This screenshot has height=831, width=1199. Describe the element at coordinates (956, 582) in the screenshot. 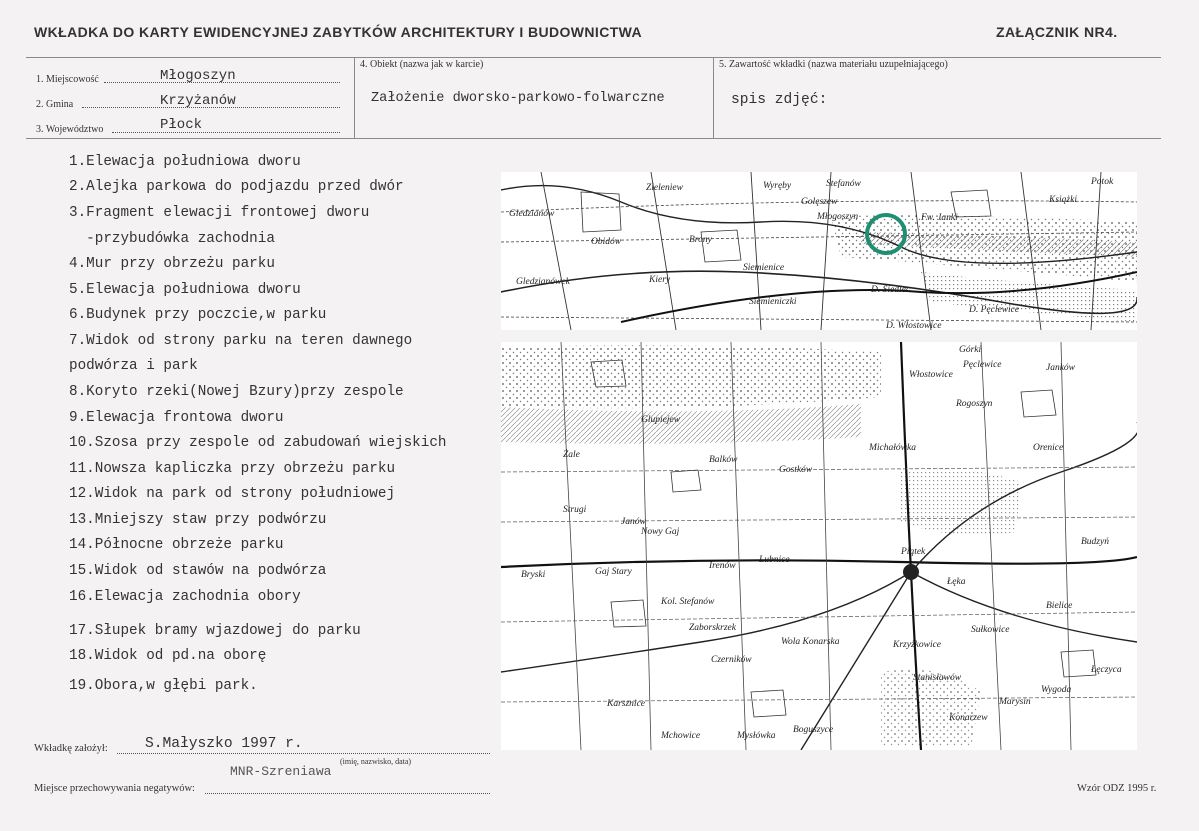

I see `map-label: Łęka` at that location.